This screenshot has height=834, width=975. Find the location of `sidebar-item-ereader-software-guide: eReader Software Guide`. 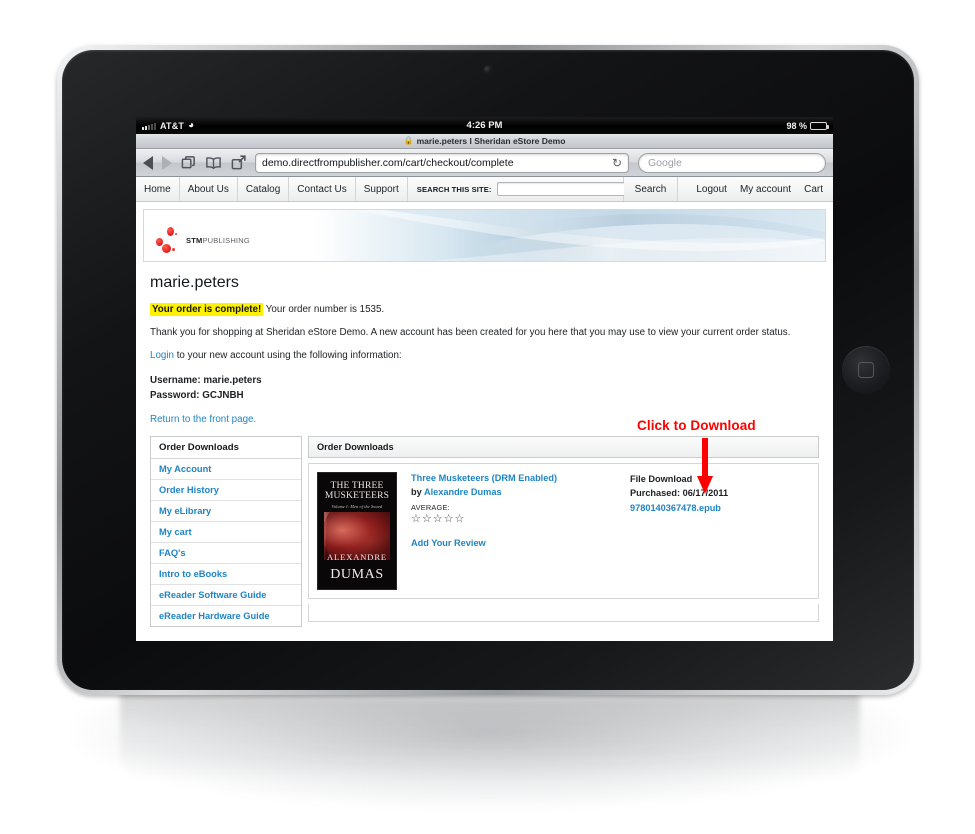

sidebar-item-ereader-software-guide: eReader Software Guide is located at coordinates (226, 596).